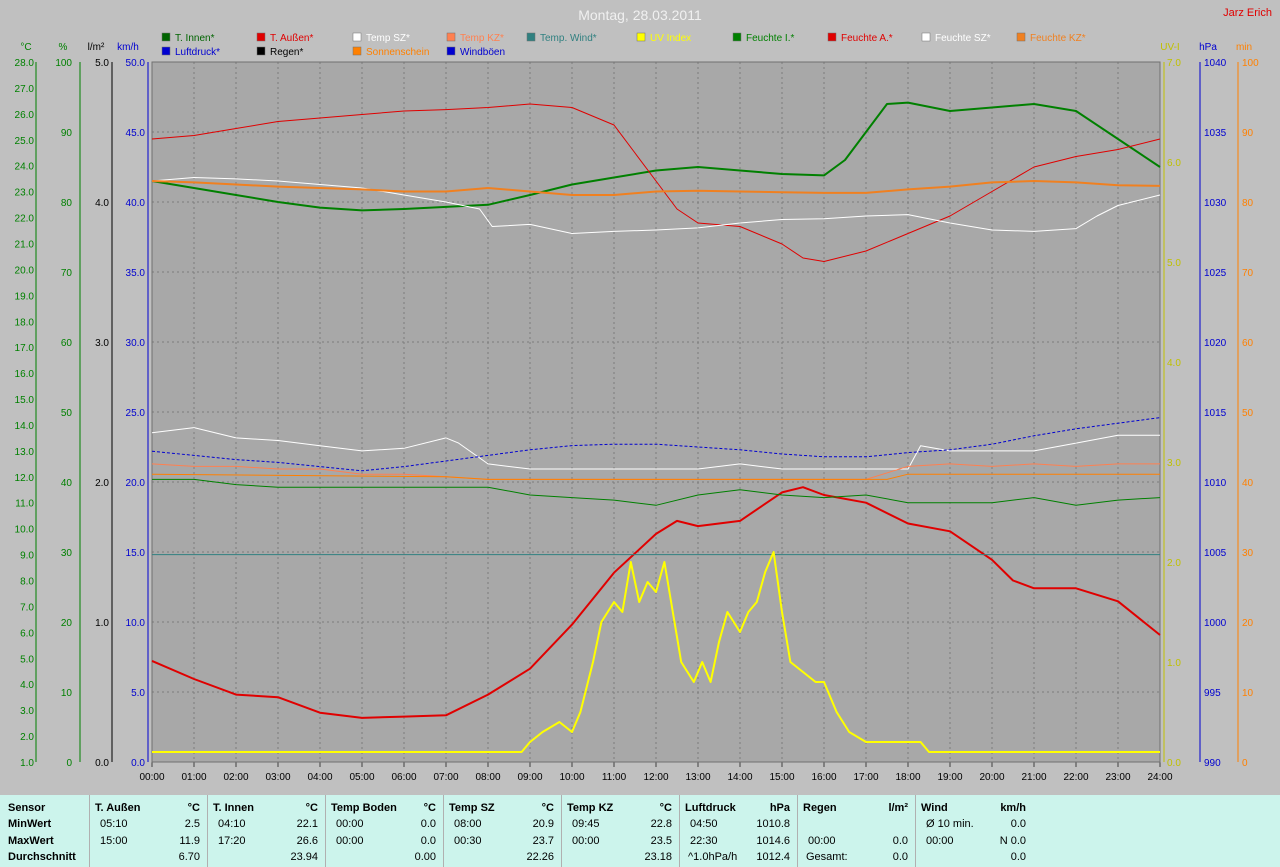 The image size is (1280, 867). I want to click on temp-tick-label: 28.0, so click(25, 63).